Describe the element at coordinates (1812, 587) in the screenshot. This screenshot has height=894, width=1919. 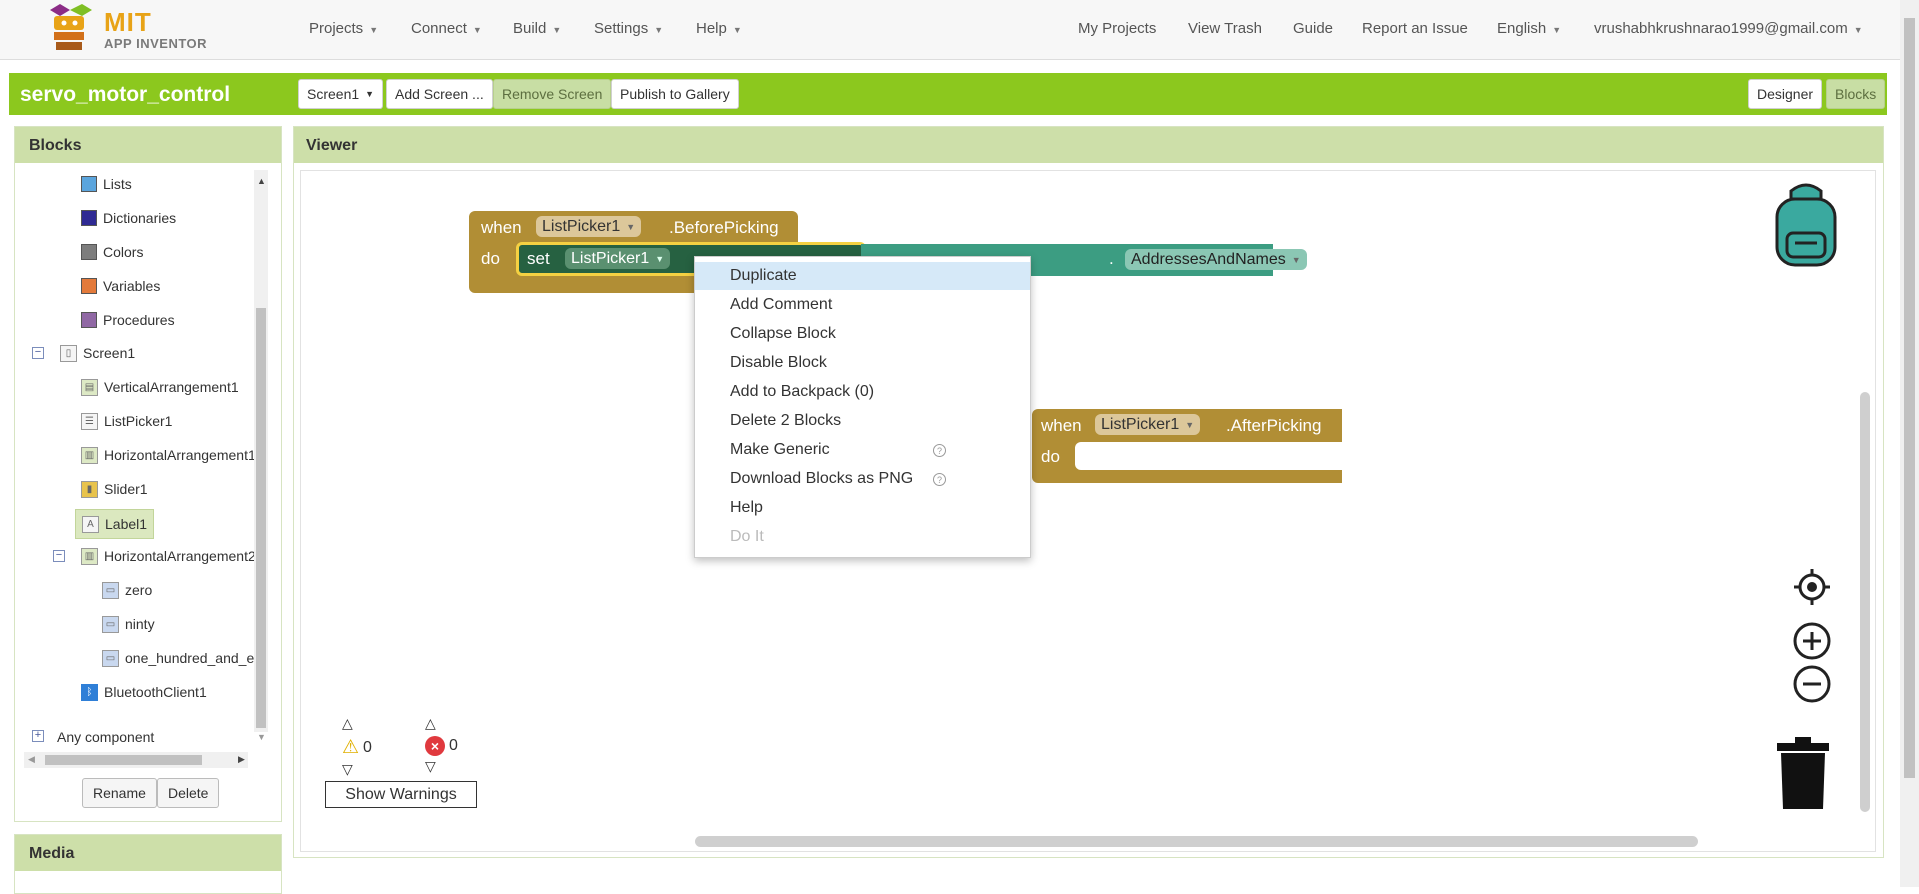
I see `recenter-icon` at that location.